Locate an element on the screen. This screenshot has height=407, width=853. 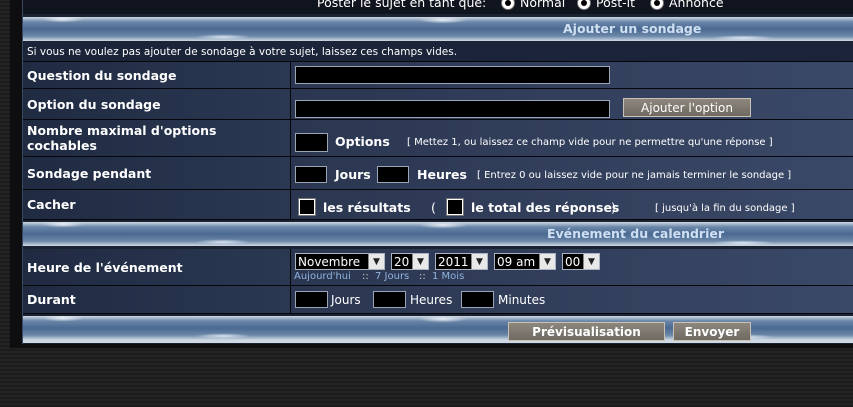
poll-max-options-label: Nombre maximal d'options cochables is located at coordinates (157, 138).